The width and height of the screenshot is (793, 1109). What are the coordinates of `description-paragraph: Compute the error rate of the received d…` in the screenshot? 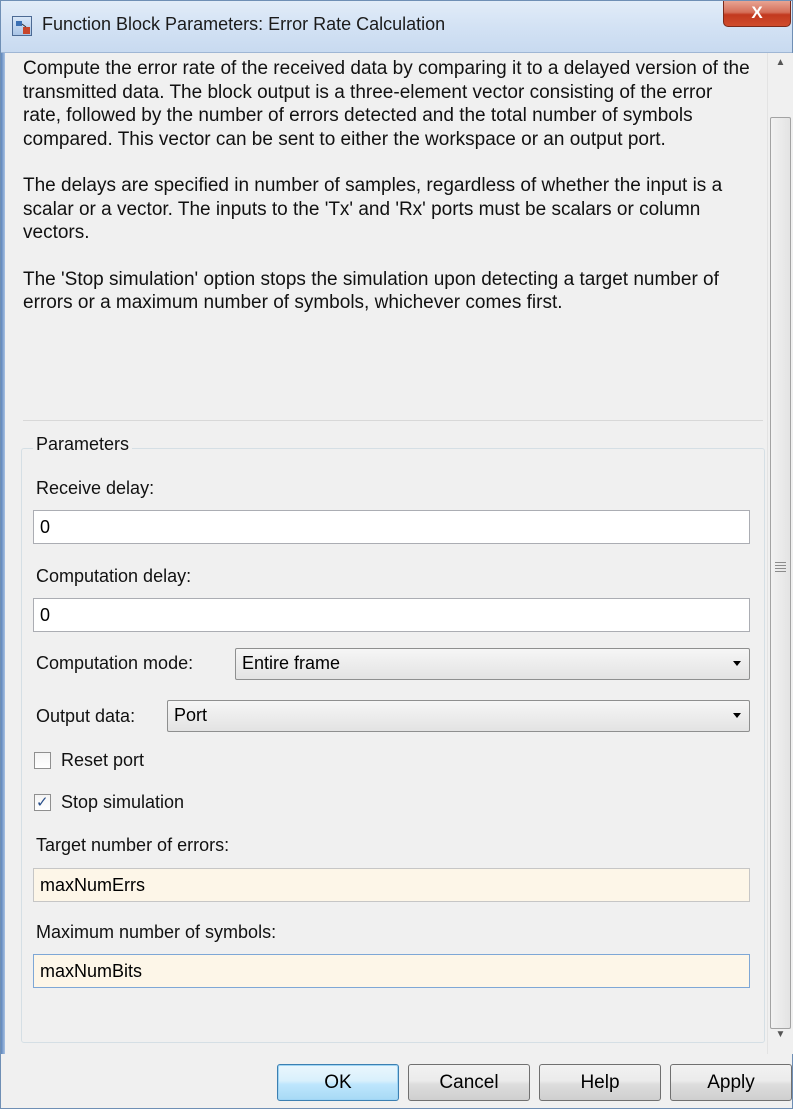 It's located at (386, 104).